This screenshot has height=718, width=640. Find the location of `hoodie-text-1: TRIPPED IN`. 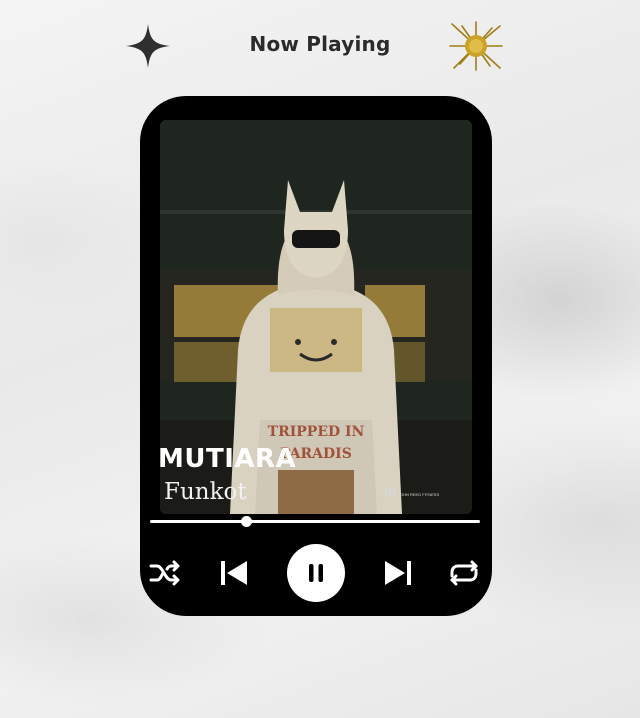

hoodie-text-1: TRIPPED IN is located at coordinates (316, 432).